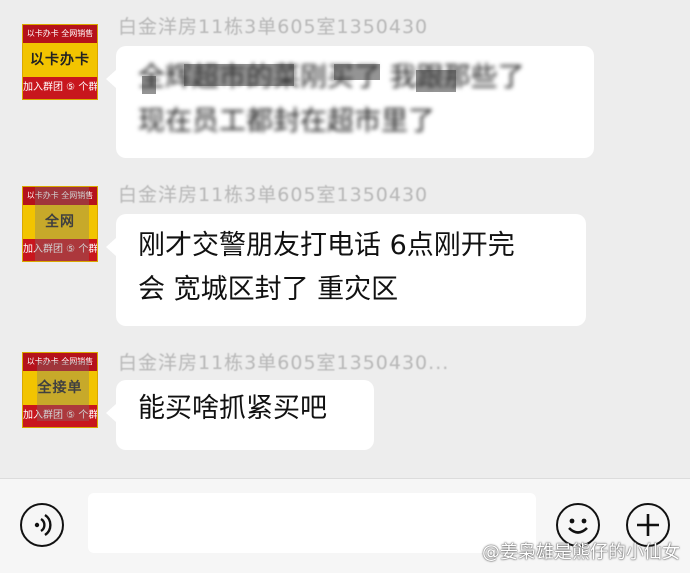 This screenshot has height=573, width=690. I want to click on avatar-title: 以卡办卡, so click(60, 60).